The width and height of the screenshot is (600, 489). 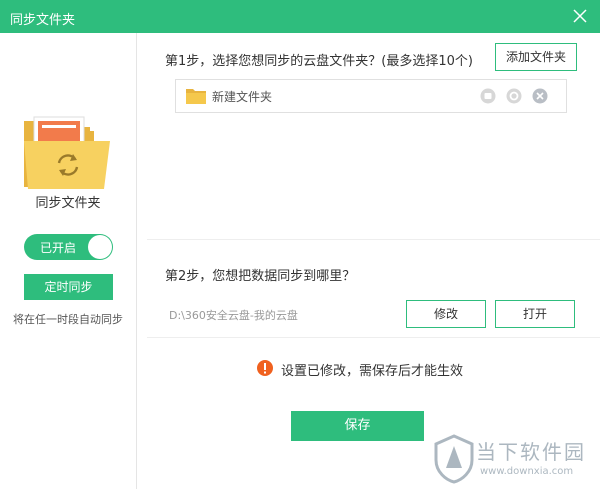 What do you see at coordinates (535, 314) in the screenshot?
I see `open-button: 打开` at bounding box center [535, 314].